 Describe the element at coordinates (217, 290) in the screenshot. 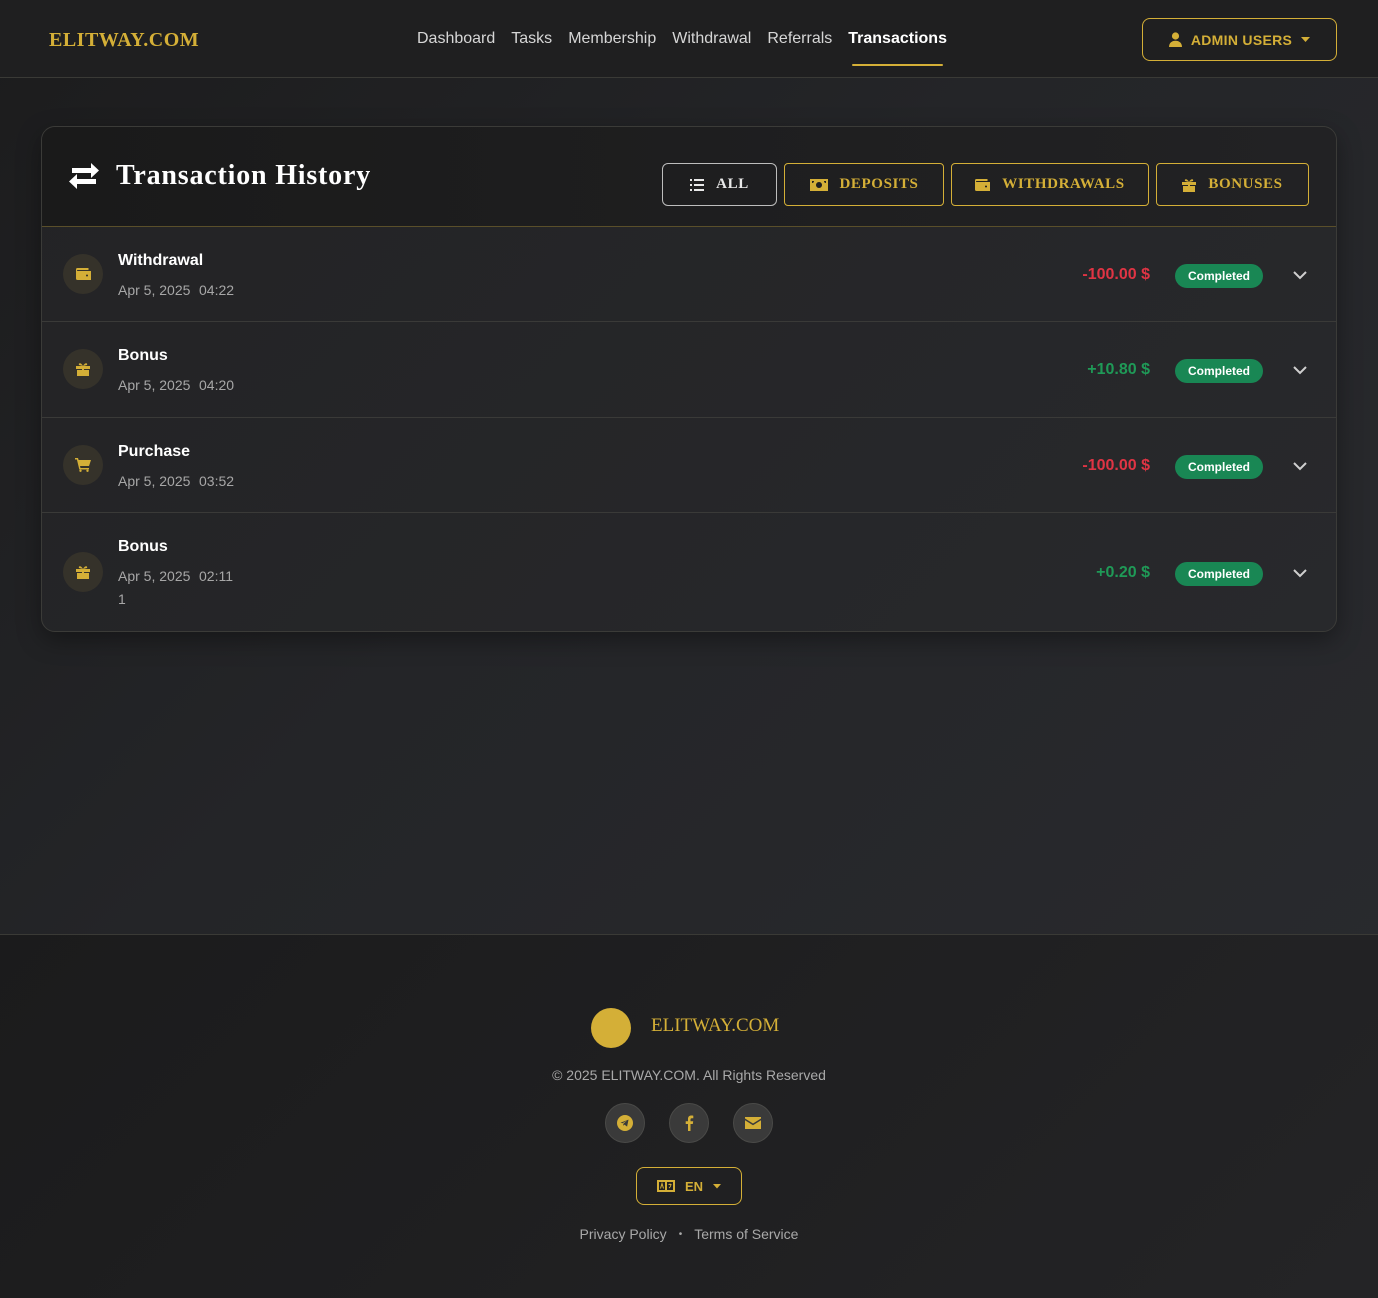

I see `transaction-time: 04:22` at that location.